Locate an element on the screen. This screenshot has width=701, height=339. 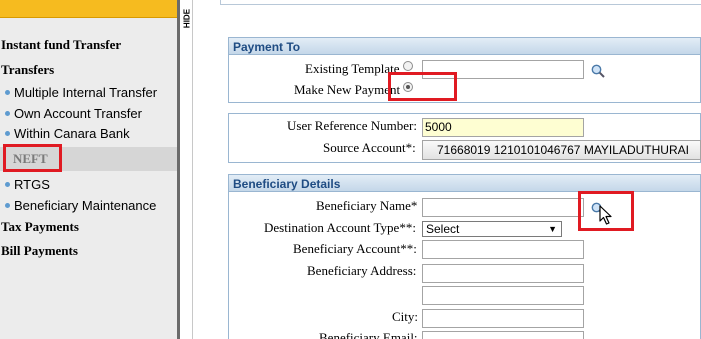
beneficiary-address-line1-input is located at coordinates (503, 273).